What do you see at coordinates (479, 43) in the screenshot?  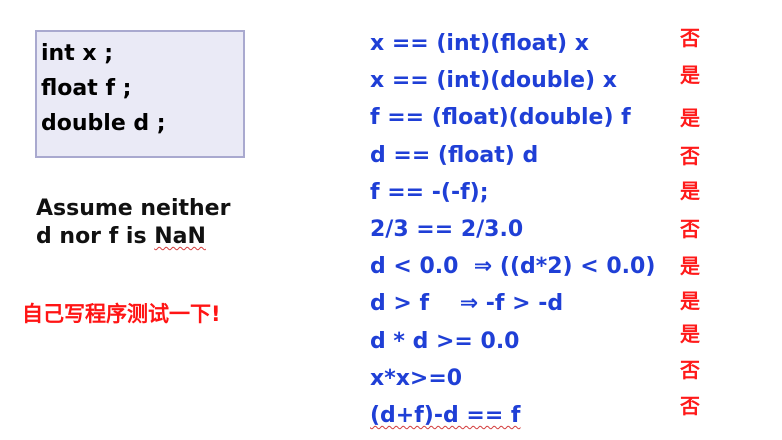 I see `expression-1: x == (int)(float) x` at bounding box center [479, 43].